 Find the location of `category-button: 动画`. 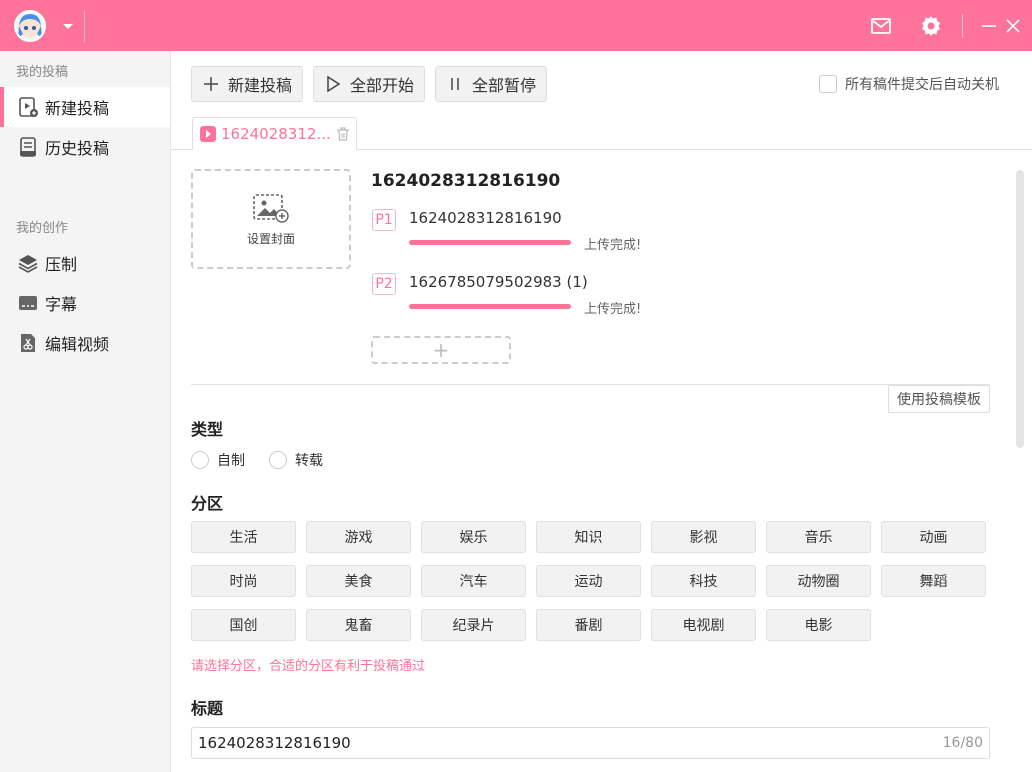

category-button: 动画 is located at coordinates (933, 537).